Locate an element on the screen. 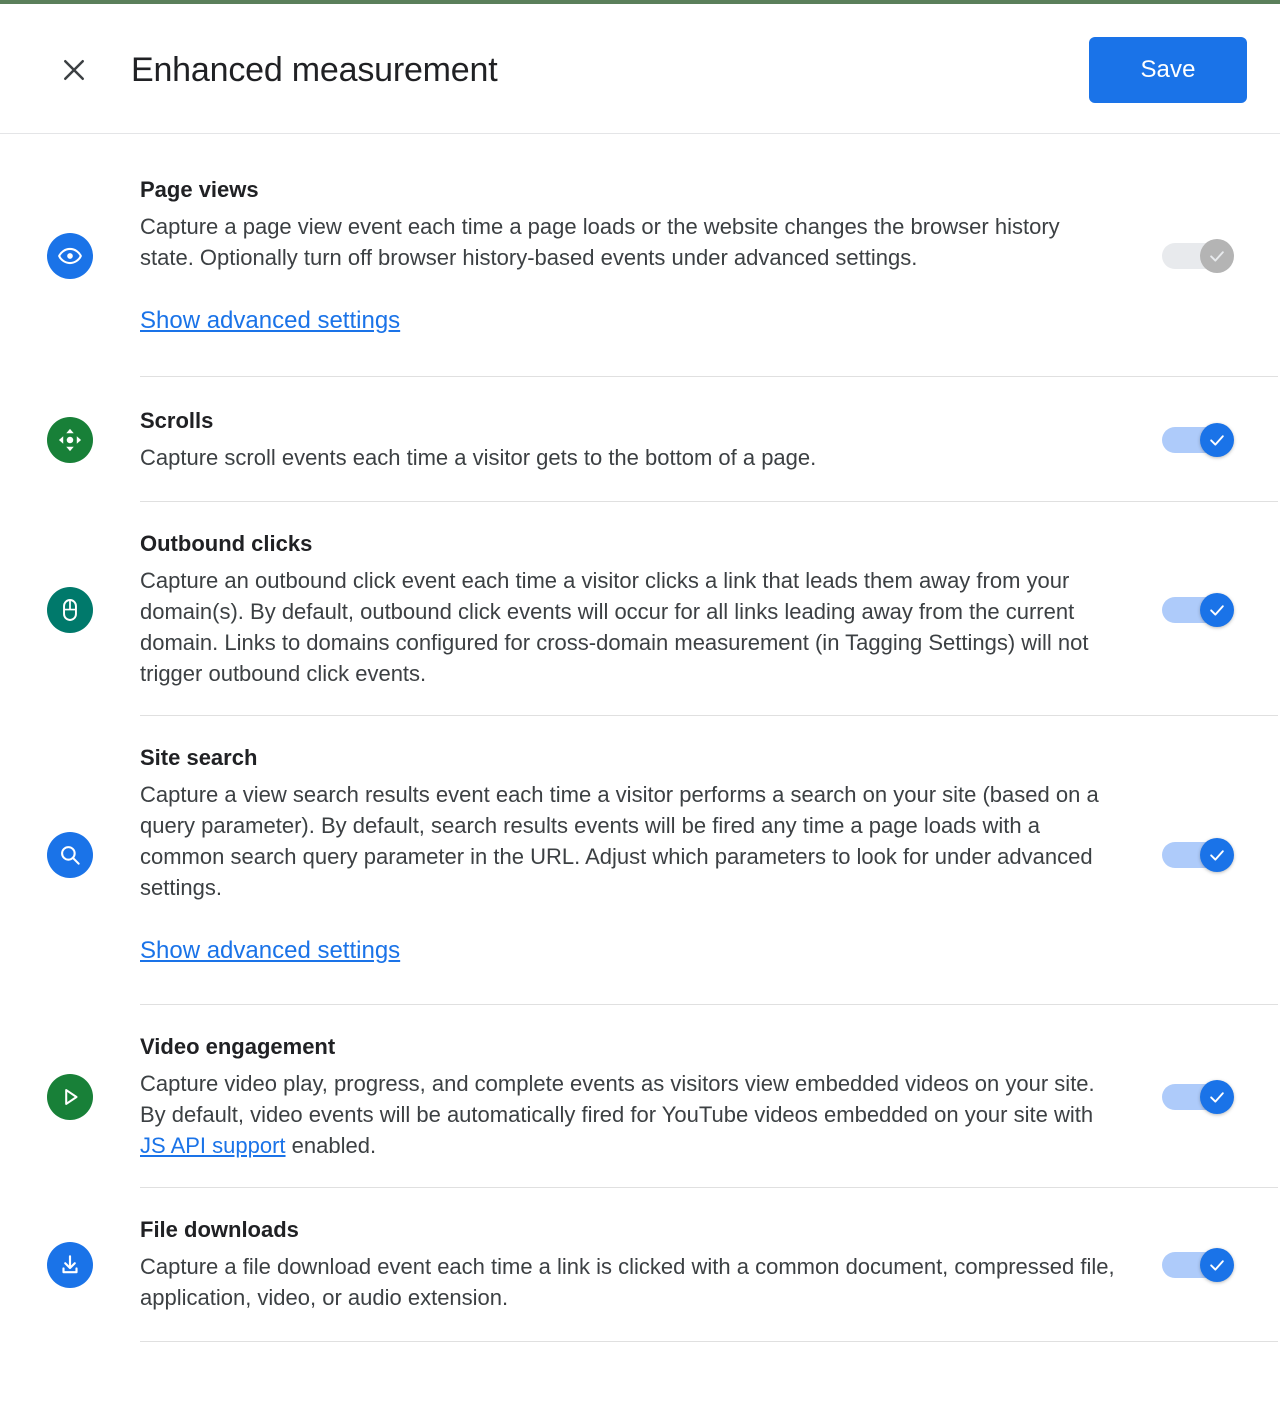 Image resolution: width=1280 pixels, height=1412 pixels. setting-title: Page views is located at coordinates (199, 189).